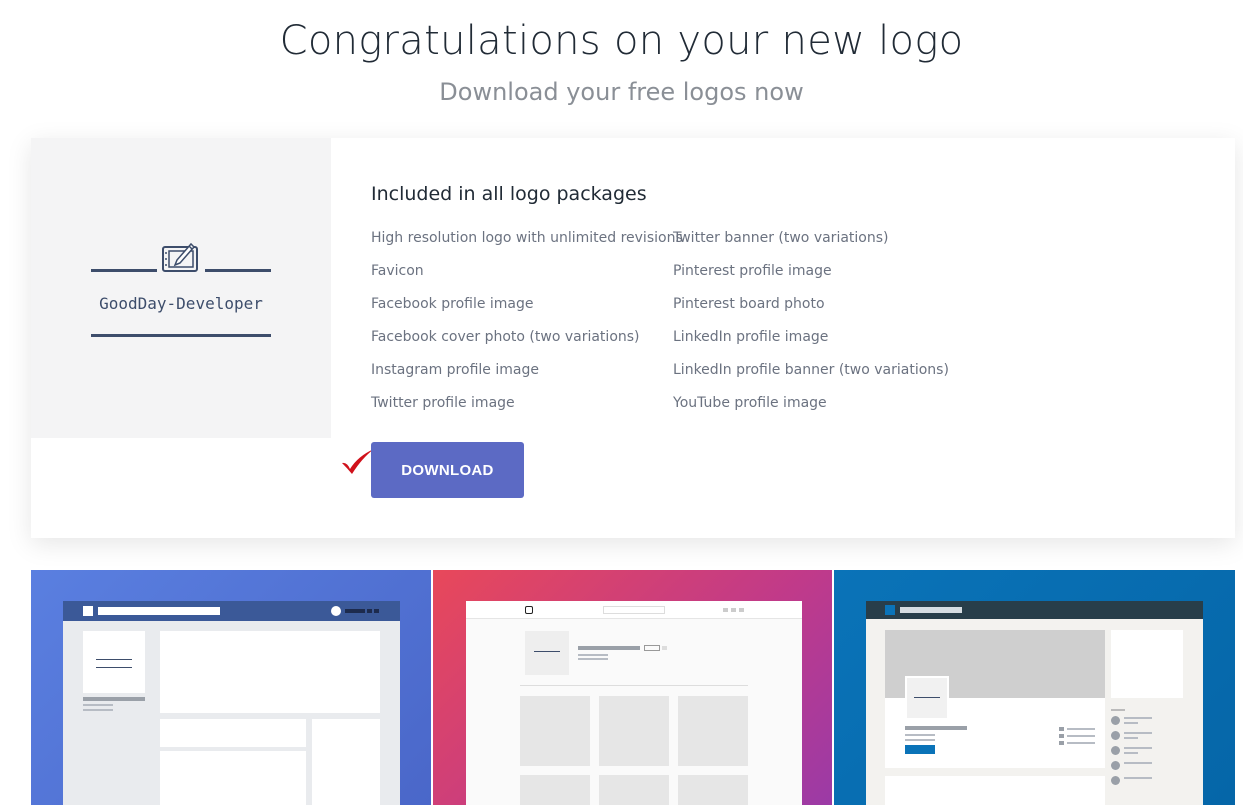 Image resolution: width=1243 pixels, height=805 pixels. Describe the element at coordinates (447, 470) in the screenshot. I see `download-button: DOWNLOAD` at that location.